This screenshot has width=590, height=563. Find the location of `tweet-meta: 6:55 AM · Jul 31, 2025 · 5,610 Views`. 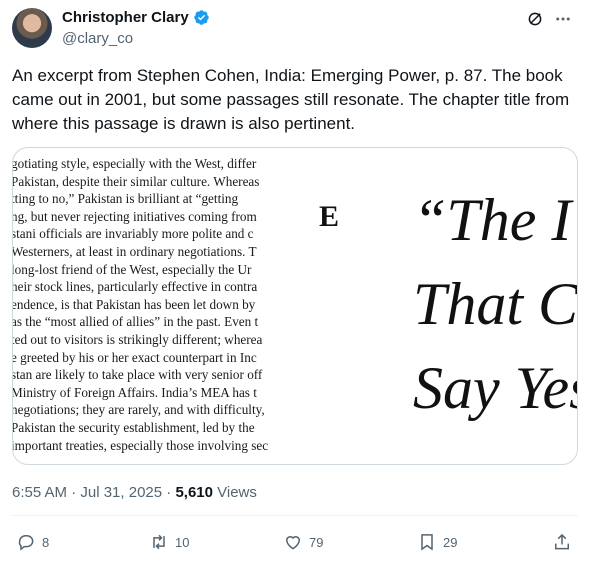

tweet-meta: 6:55 AM · Jul 31, 2025 · 5,610 Views is located at coordinates (134, 492).